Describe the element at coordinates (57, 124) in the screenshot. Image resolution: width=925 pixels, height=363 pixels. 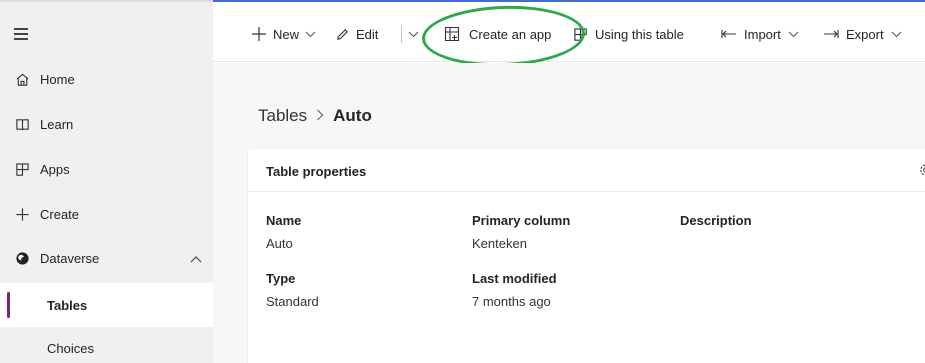
I see `sidebar-item-label: Learn` at that location.